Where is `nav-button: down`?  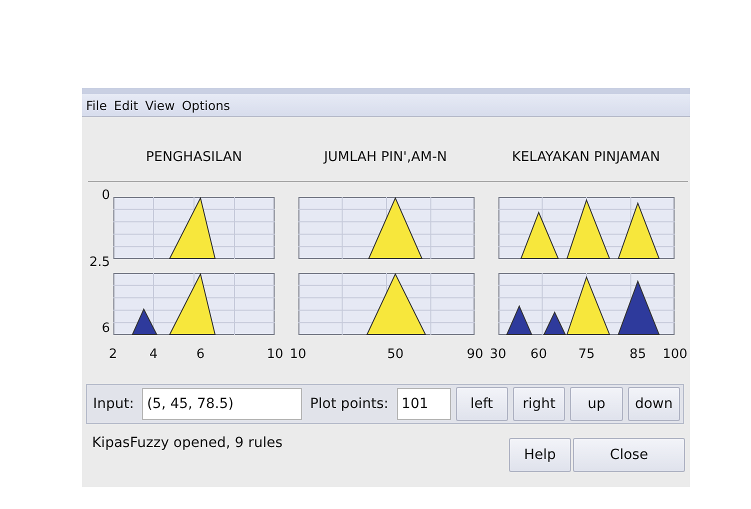 nav-button: down is located at coordinates (654, 404).